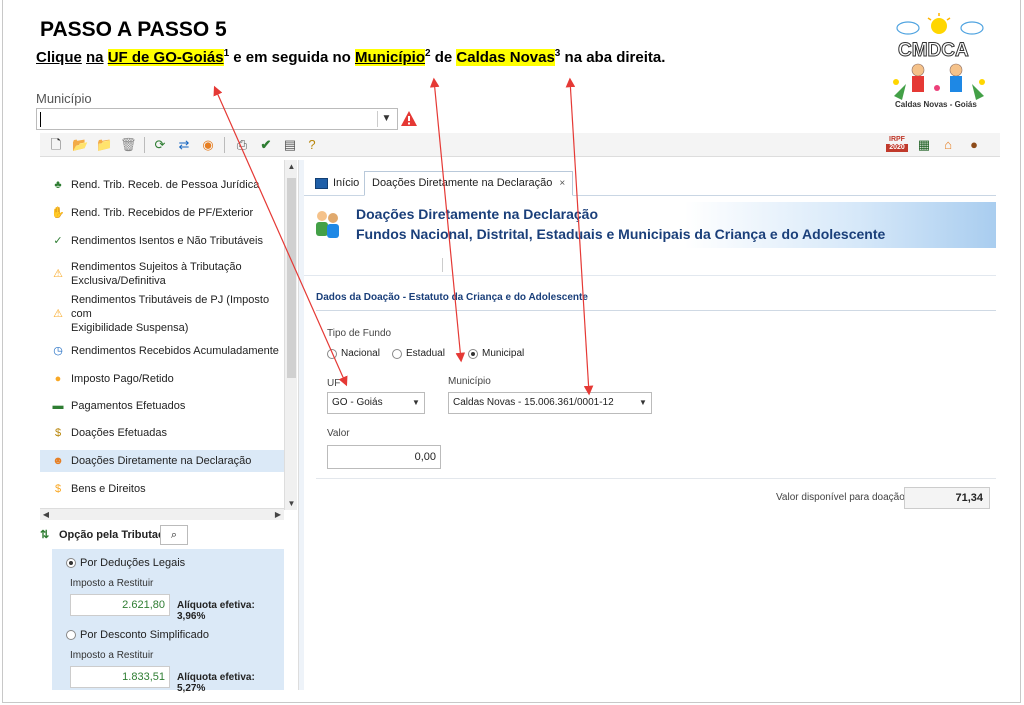 Image resolution: width=1024 pixels, height=705 pixels. What do you see at coordinates (156, 267) in the screenshot?
I see `sidebar-item-label-line1: Rendimentos Sujeitos à Tributação` at bounding box center [156, 267].